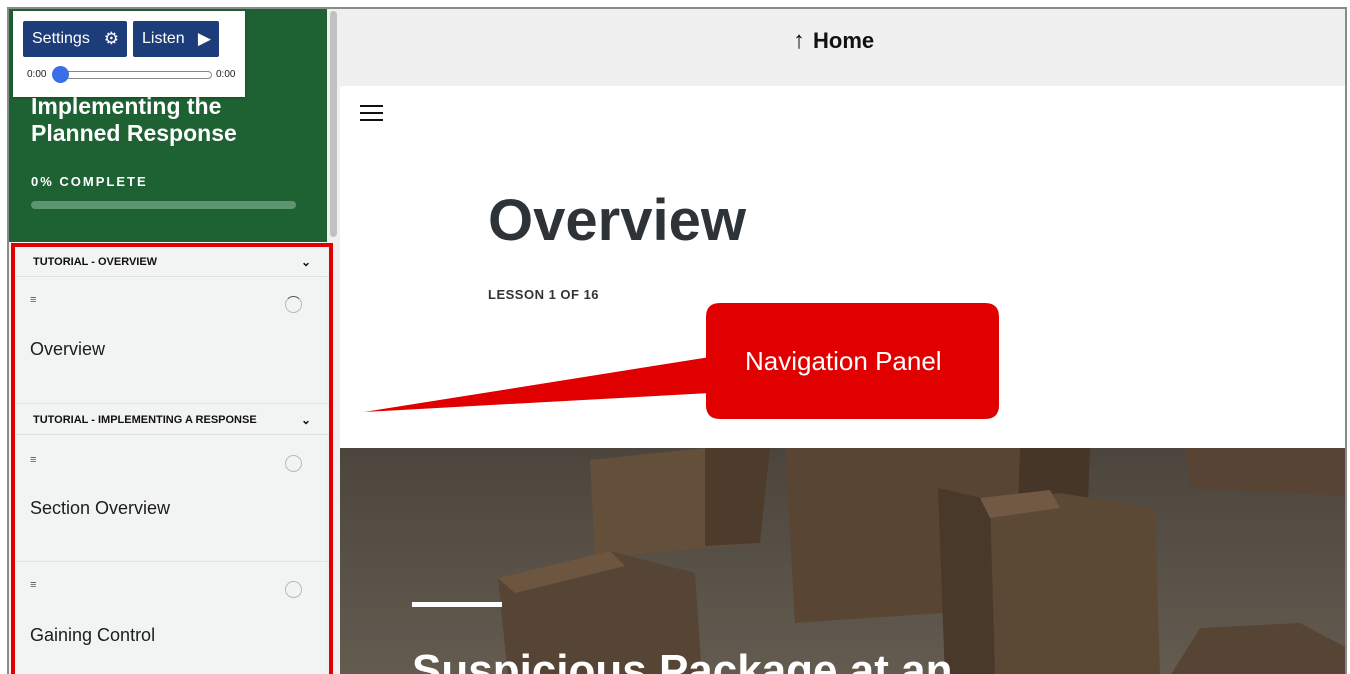  Describe the element at coordinates (682, 660) in the screenshot. I see `hero-title: Suspicious Package at an` at that location.